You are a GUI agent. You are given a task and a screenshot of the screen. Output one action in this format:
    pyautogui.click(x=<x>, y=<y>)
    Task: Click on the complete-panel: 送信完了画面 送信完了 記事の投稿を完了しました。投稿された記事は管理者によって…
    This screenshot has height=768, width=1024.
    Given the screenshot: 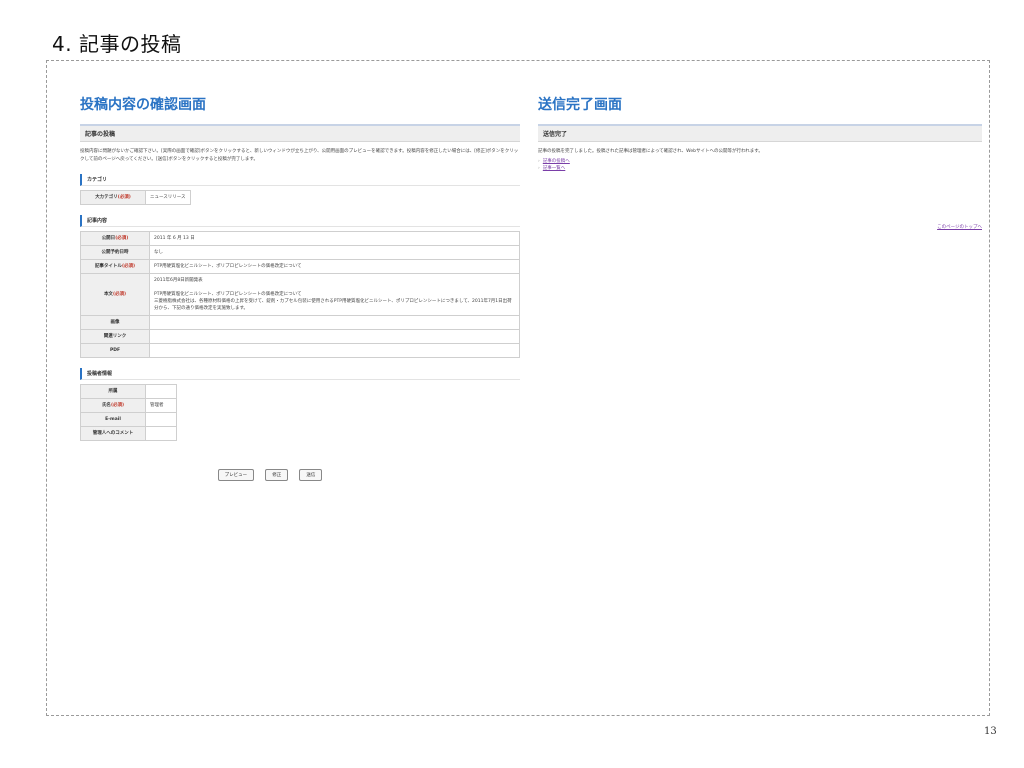 What is the action you would take?
    pyautogui.click(x=760, y=162)
    